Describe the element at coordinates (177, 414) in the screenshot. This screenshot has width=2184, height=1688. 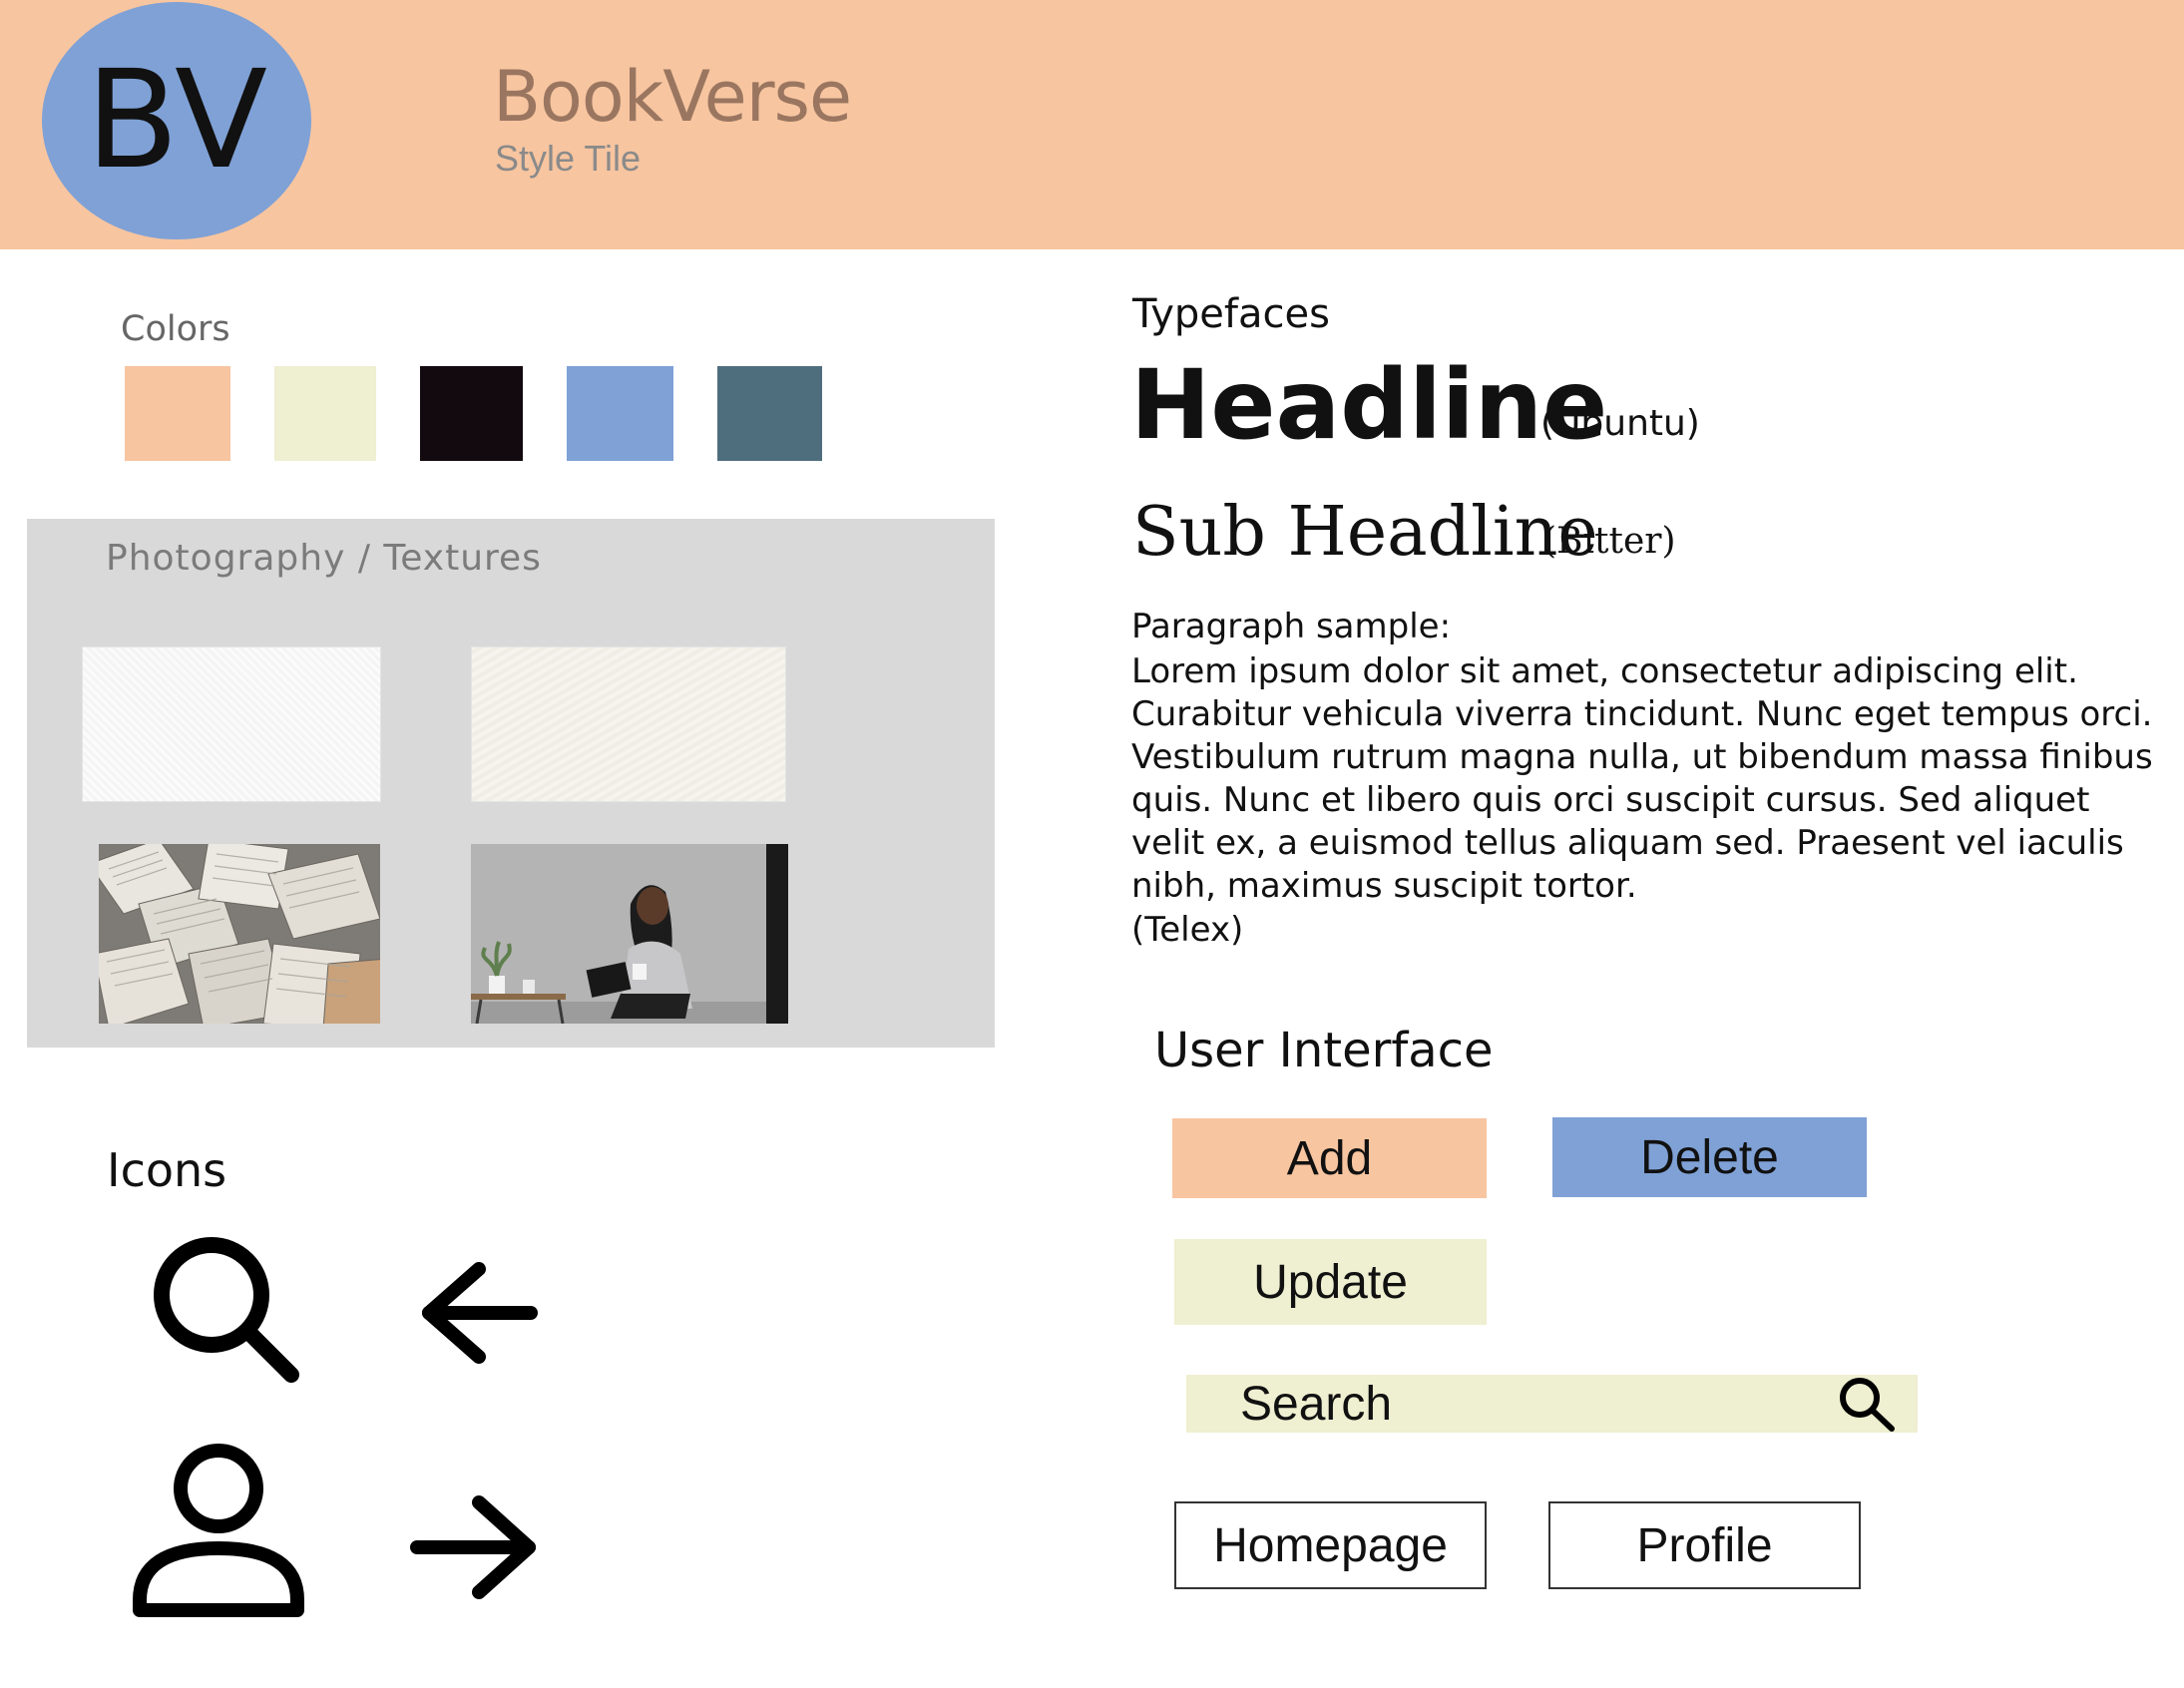
I see `color-swatch-peach` at that location.